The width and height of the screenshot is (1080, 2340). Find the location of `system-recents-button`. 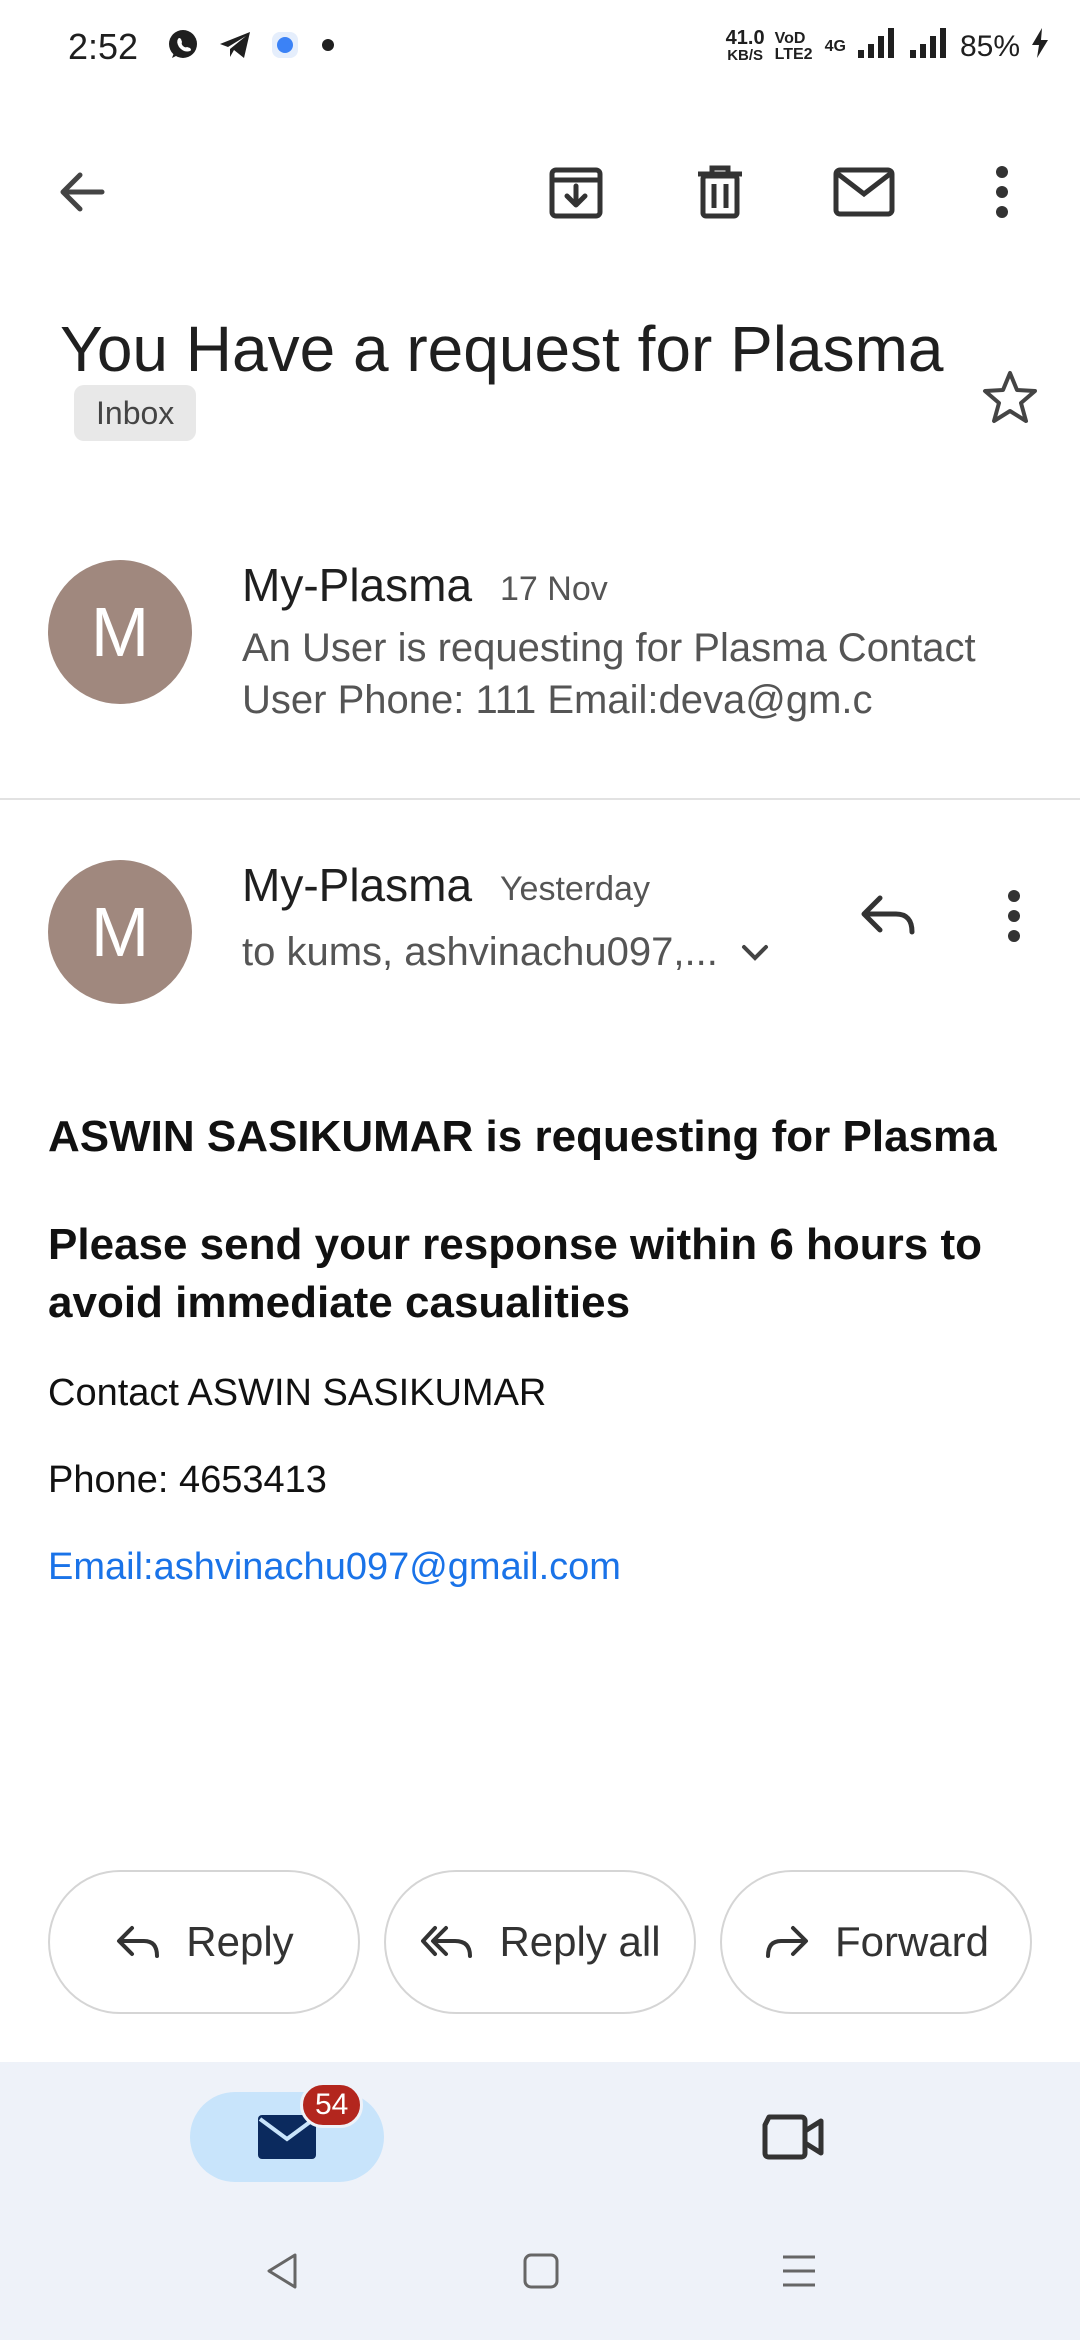

system-recents-button is located at coordinates (799, 2271).